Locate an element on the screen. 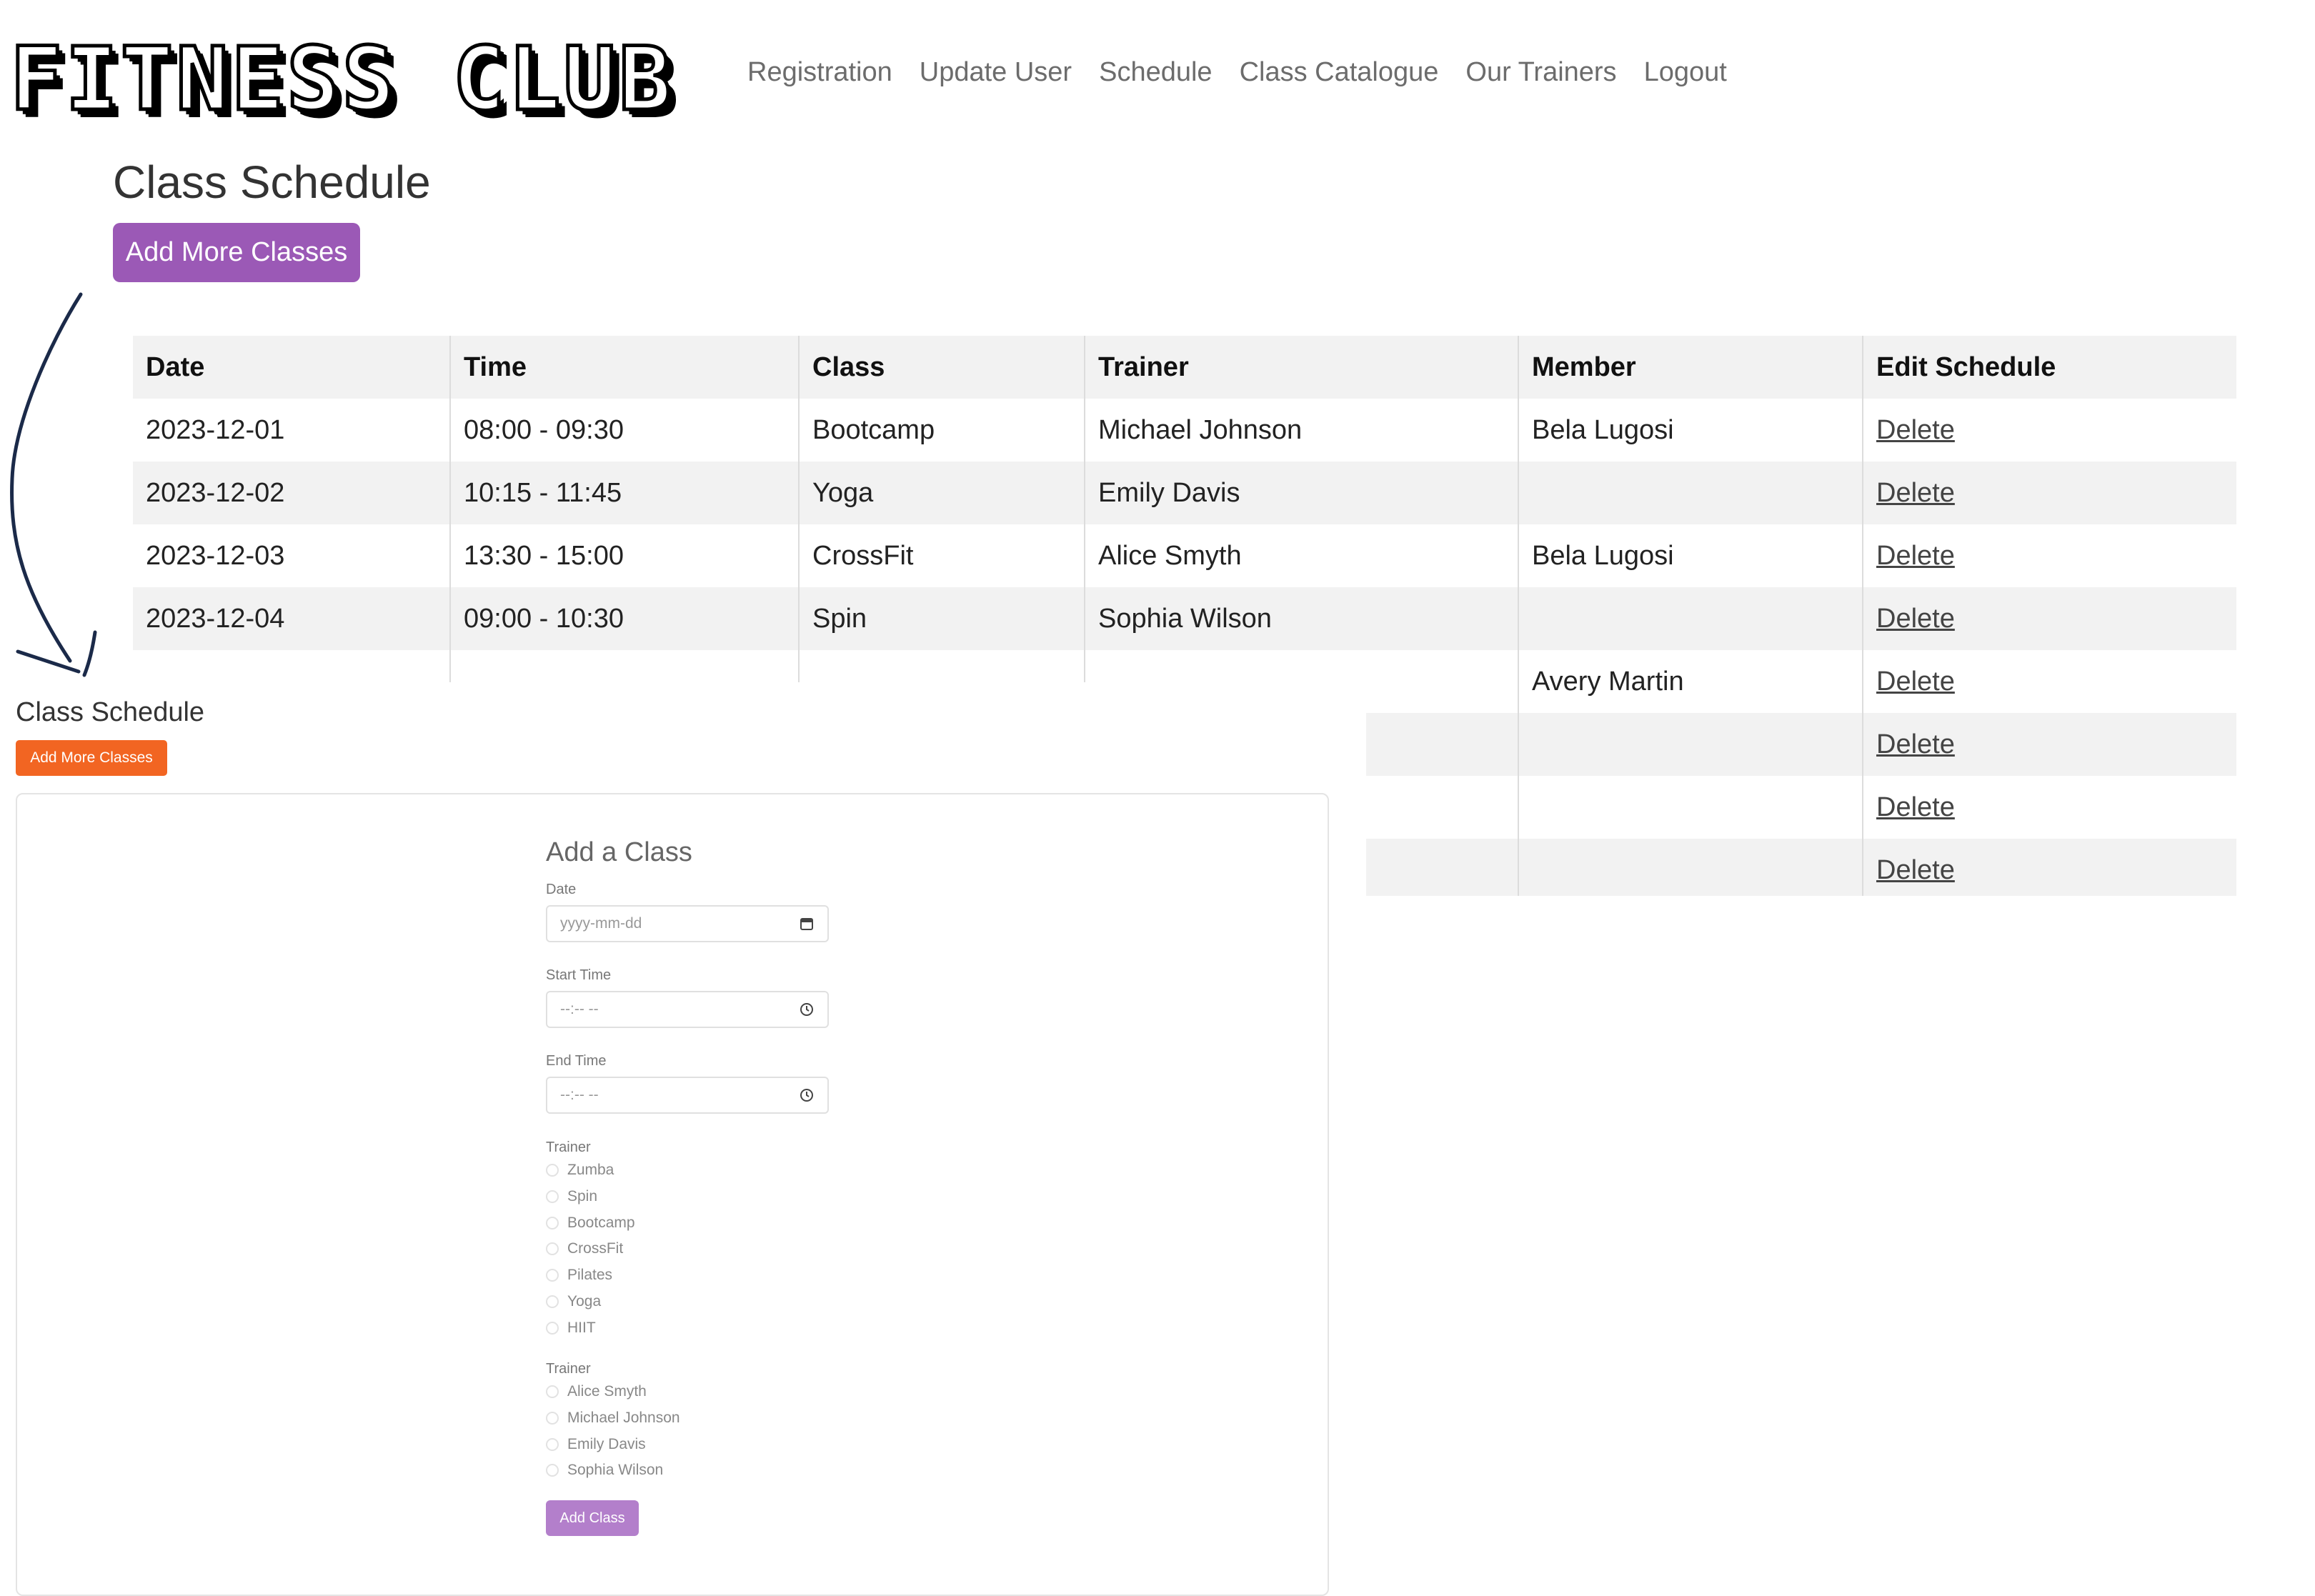  trainer-option: Sophia Wilson is located at coordinates (604, 1470).